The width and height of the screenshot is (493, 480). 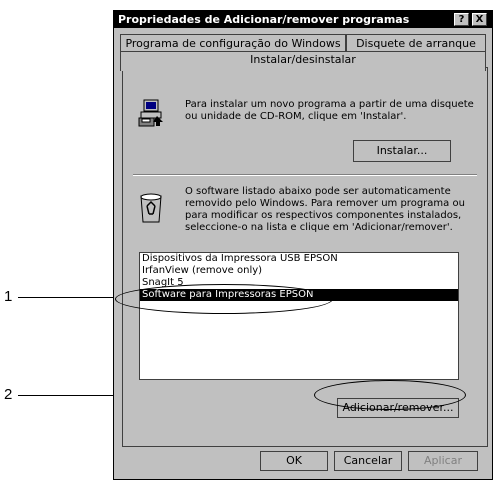 I want to click on recycle-bin-icon, so click(x=151, y=208).